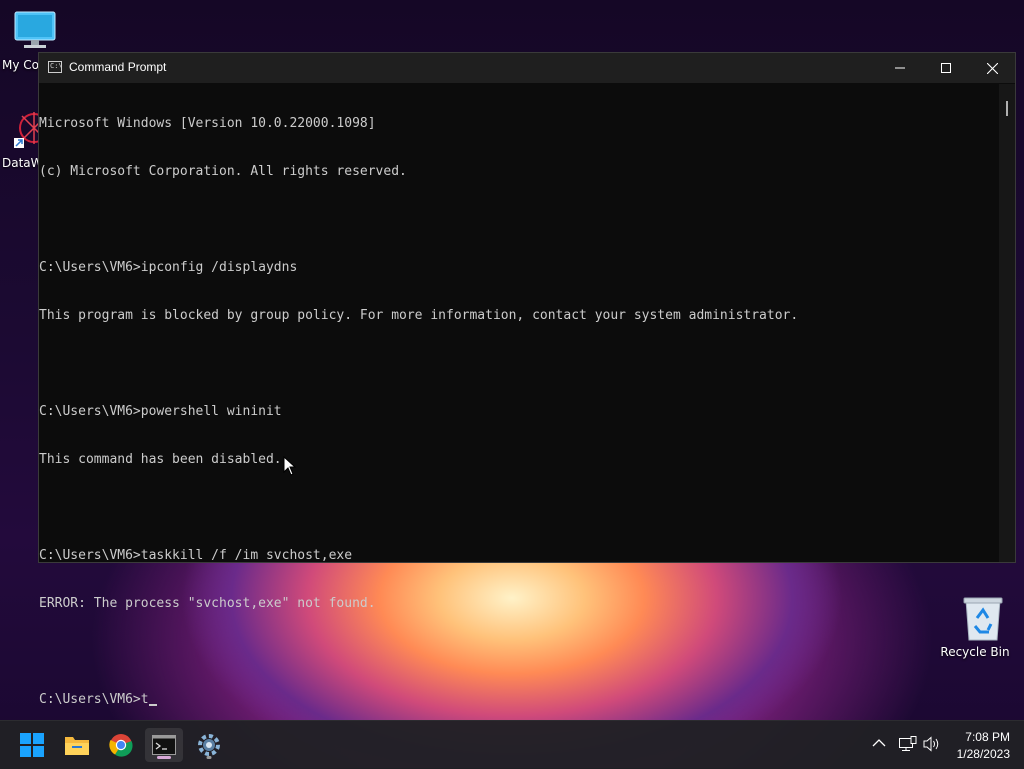 The image size is (1024, 769). I want to click on console-line: This command has been disabled., so click(160, 459).